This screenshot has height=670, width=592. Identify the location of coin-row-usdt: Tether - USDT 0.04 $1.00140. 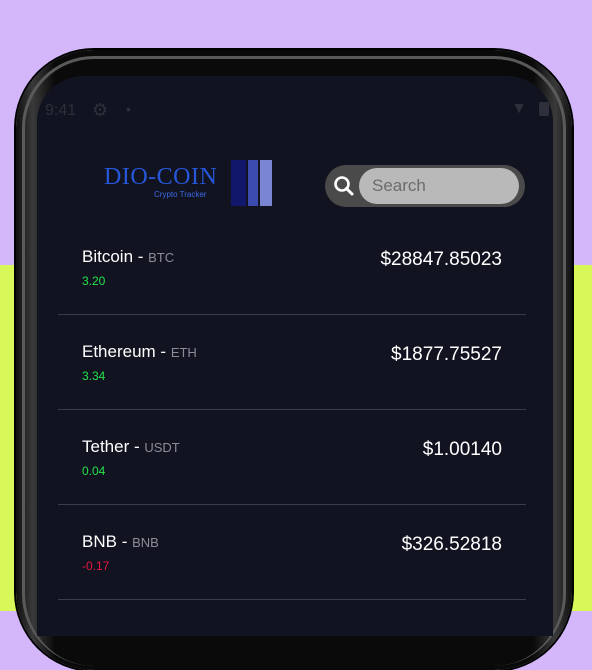
(292, 457).